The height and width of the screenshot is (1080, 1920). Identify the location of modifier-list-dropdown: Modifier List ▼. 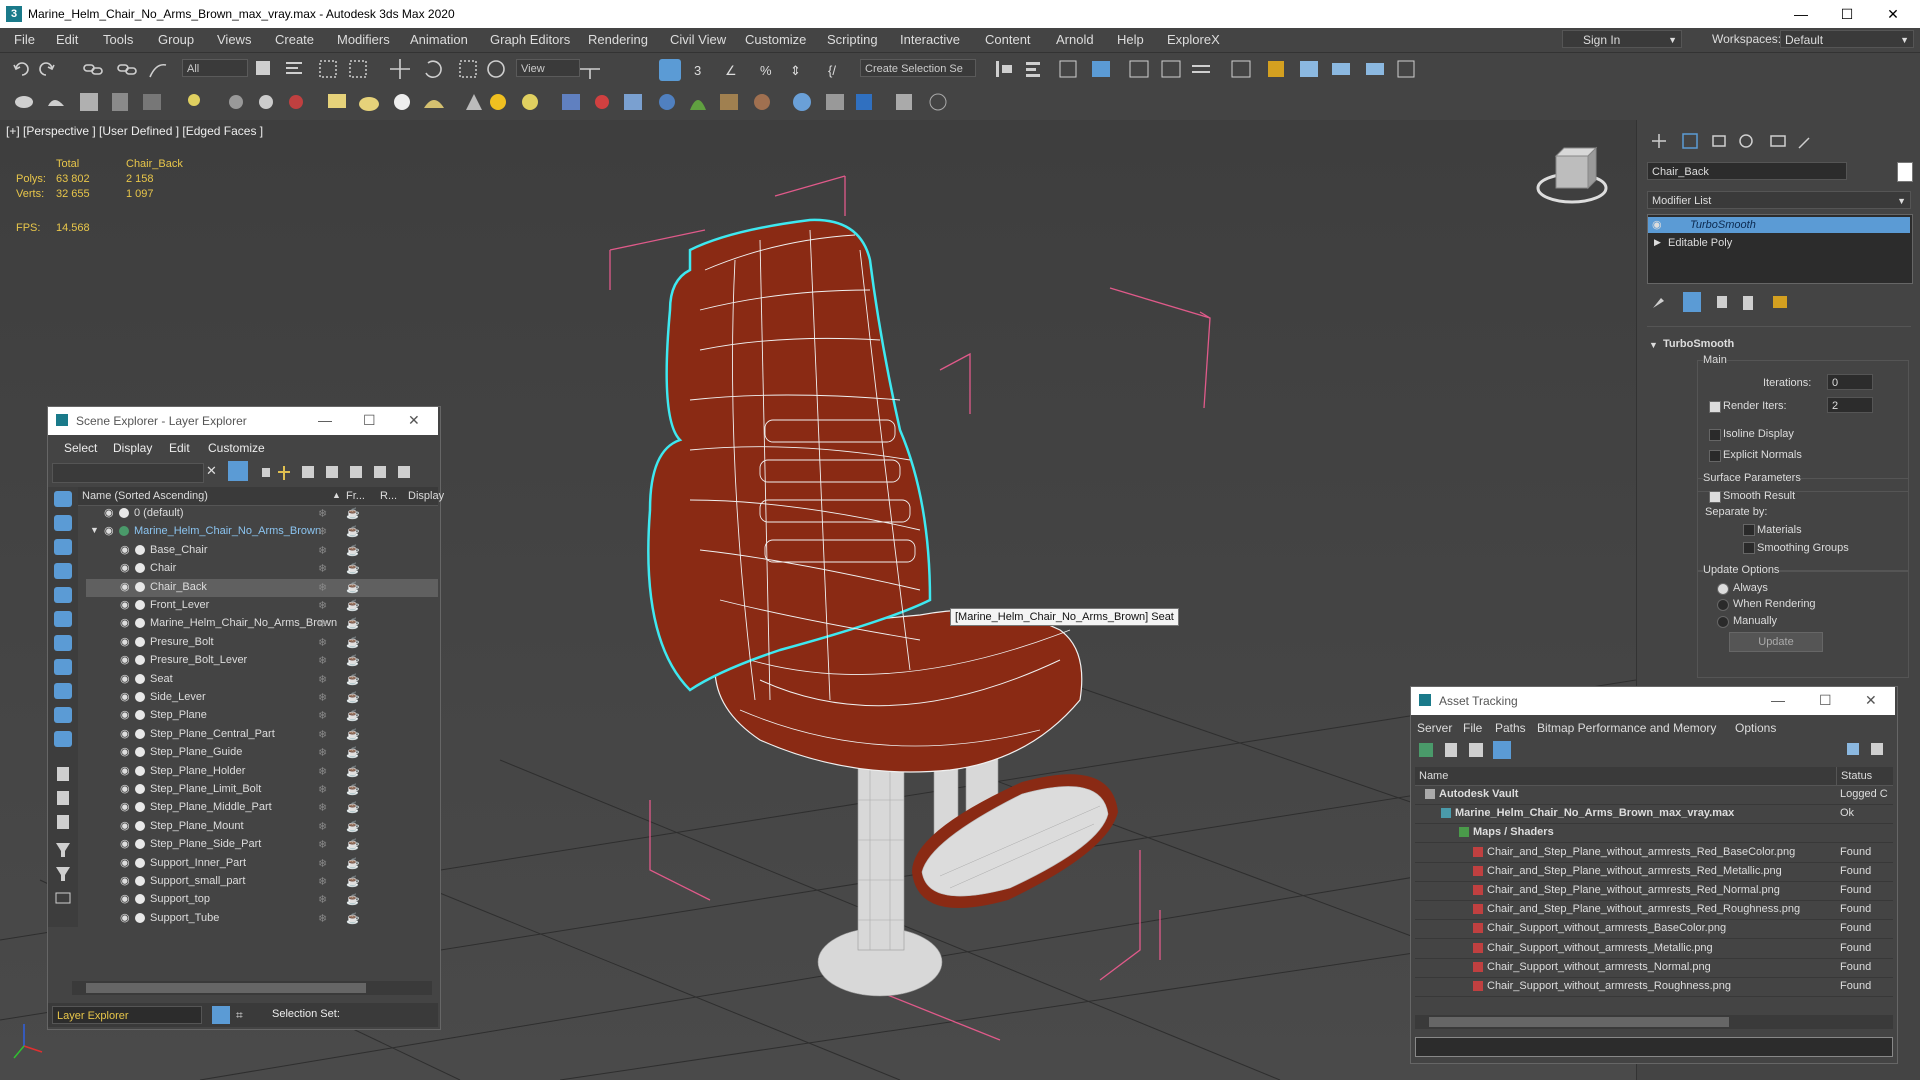
(1779, 200).